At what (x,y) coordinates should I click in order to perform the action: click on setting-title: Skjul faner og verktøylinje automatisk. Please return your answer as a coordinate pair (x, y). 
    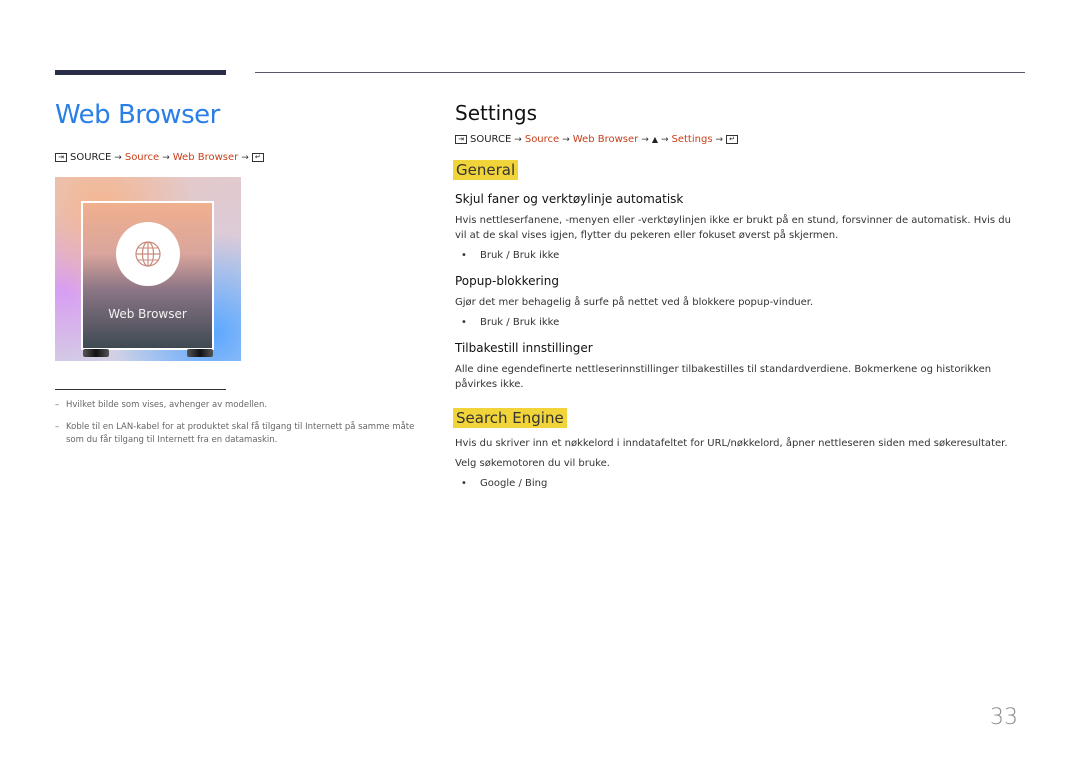
    Looking at the image, I should click on (569, 199).